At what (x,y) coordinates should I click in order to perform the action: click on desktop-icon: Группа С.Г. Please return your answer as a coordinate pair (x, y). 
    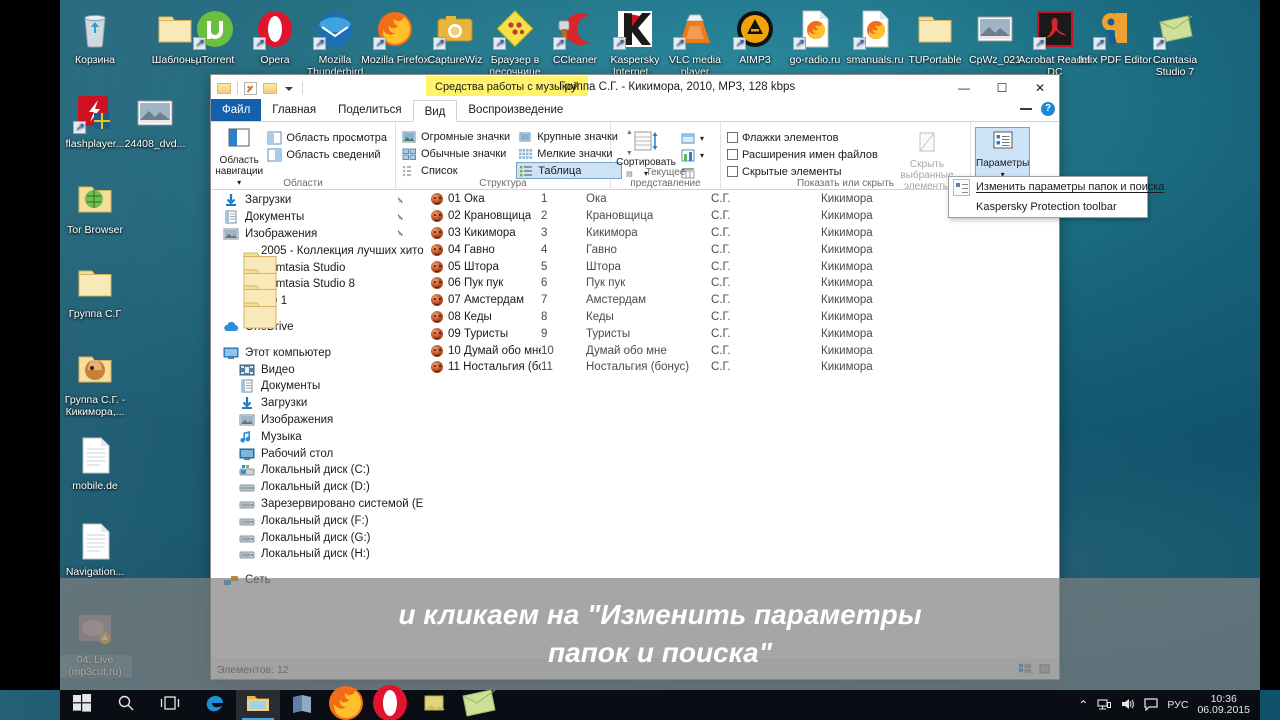
    Looking at the image, I should click on (95, 291).